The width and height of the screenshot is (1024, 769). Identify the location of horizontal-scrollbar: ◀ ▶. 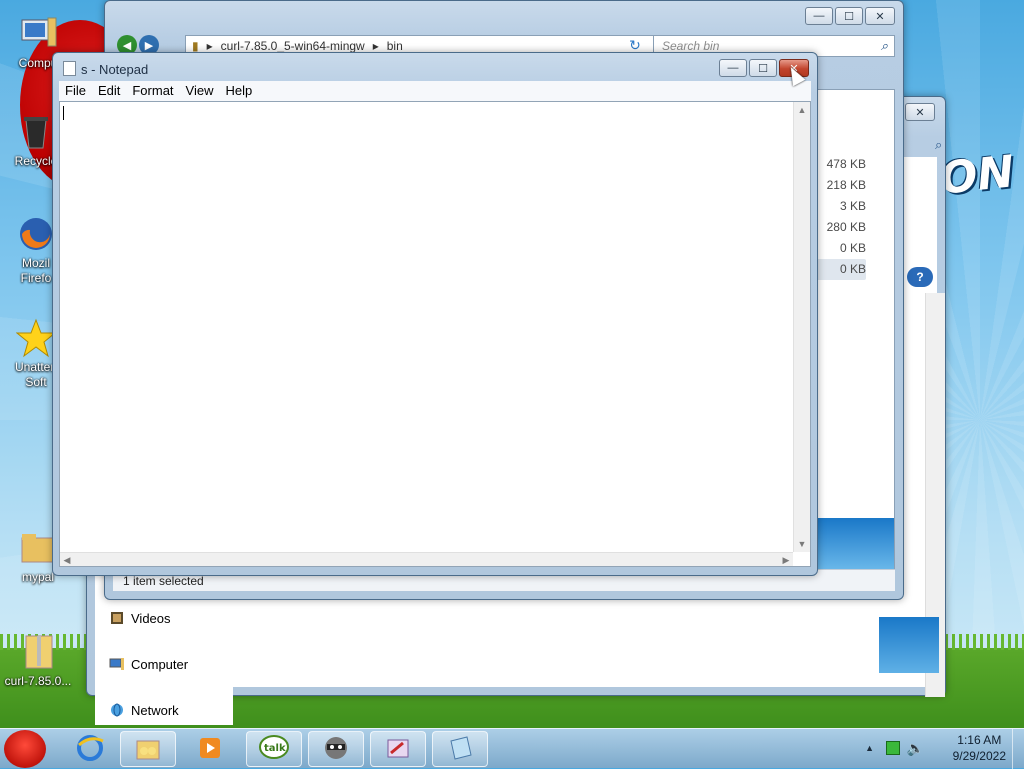
(426, 559).